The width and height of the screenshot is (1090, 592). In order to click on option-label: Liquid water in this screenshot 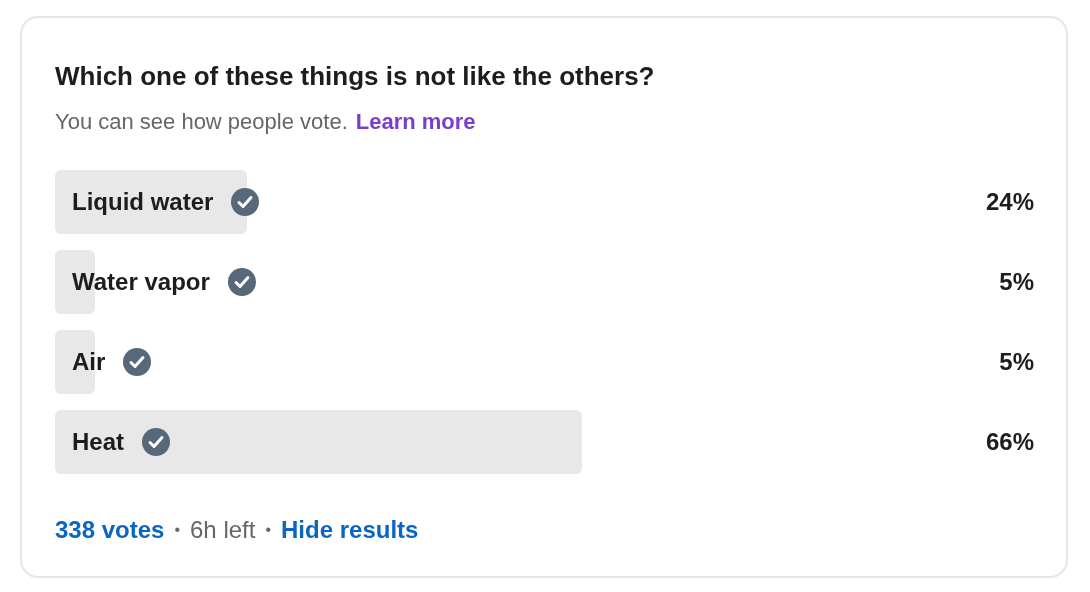, I will do `click(143, 202)`.